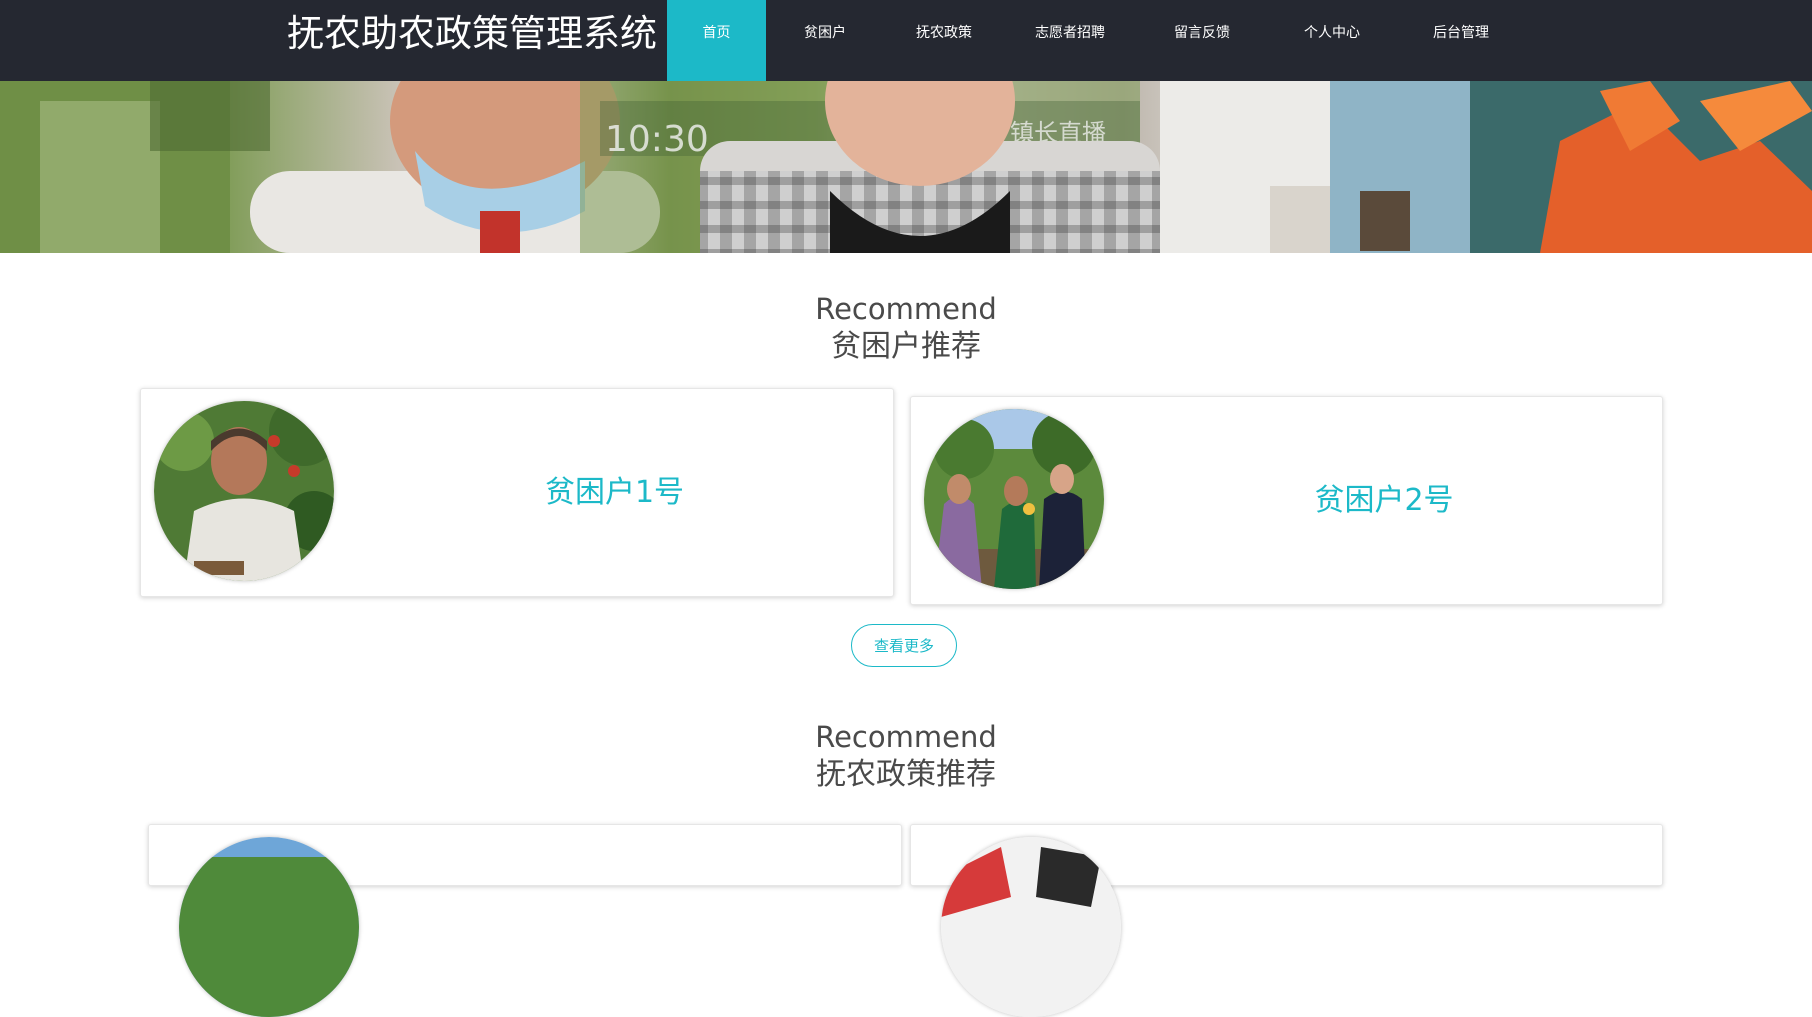 The width and height of the screenshot is (1812, 1017). I want to click on nav-item-policies: 抚农政策, so click(944, 40).